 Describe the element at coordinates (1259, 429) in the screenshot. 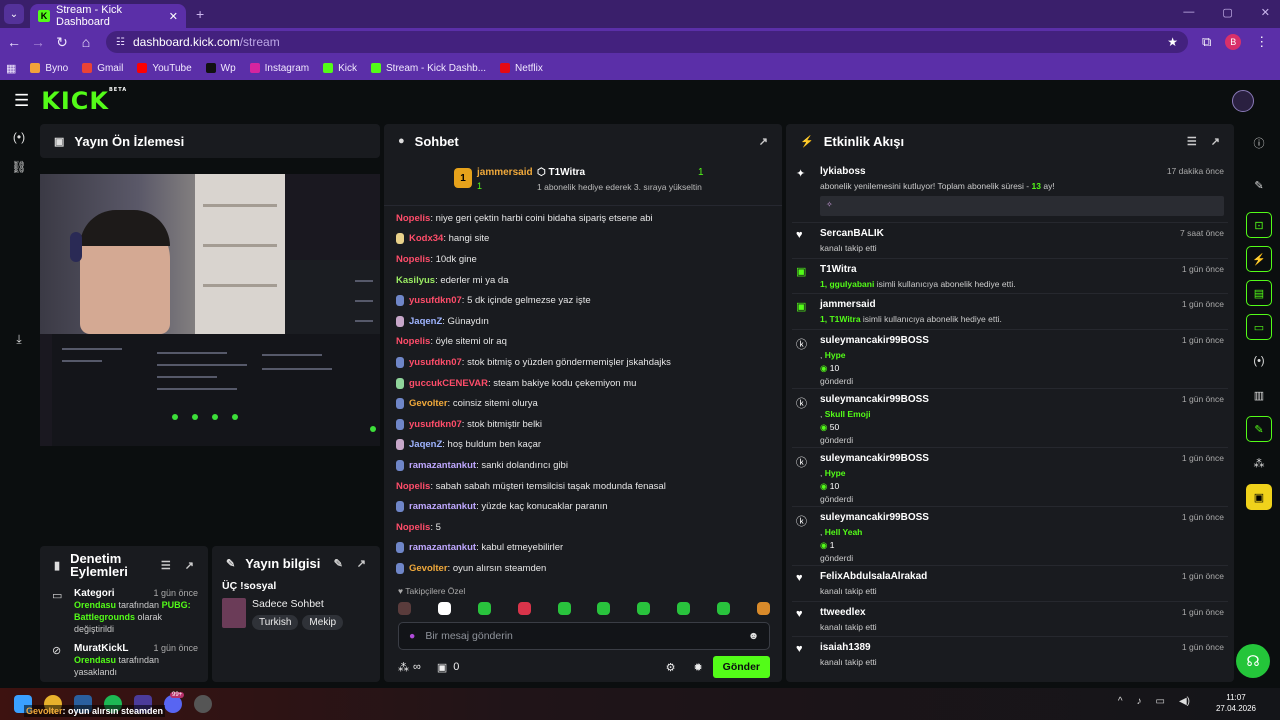

I see `wrench-rail-icon: ✎` at that location.